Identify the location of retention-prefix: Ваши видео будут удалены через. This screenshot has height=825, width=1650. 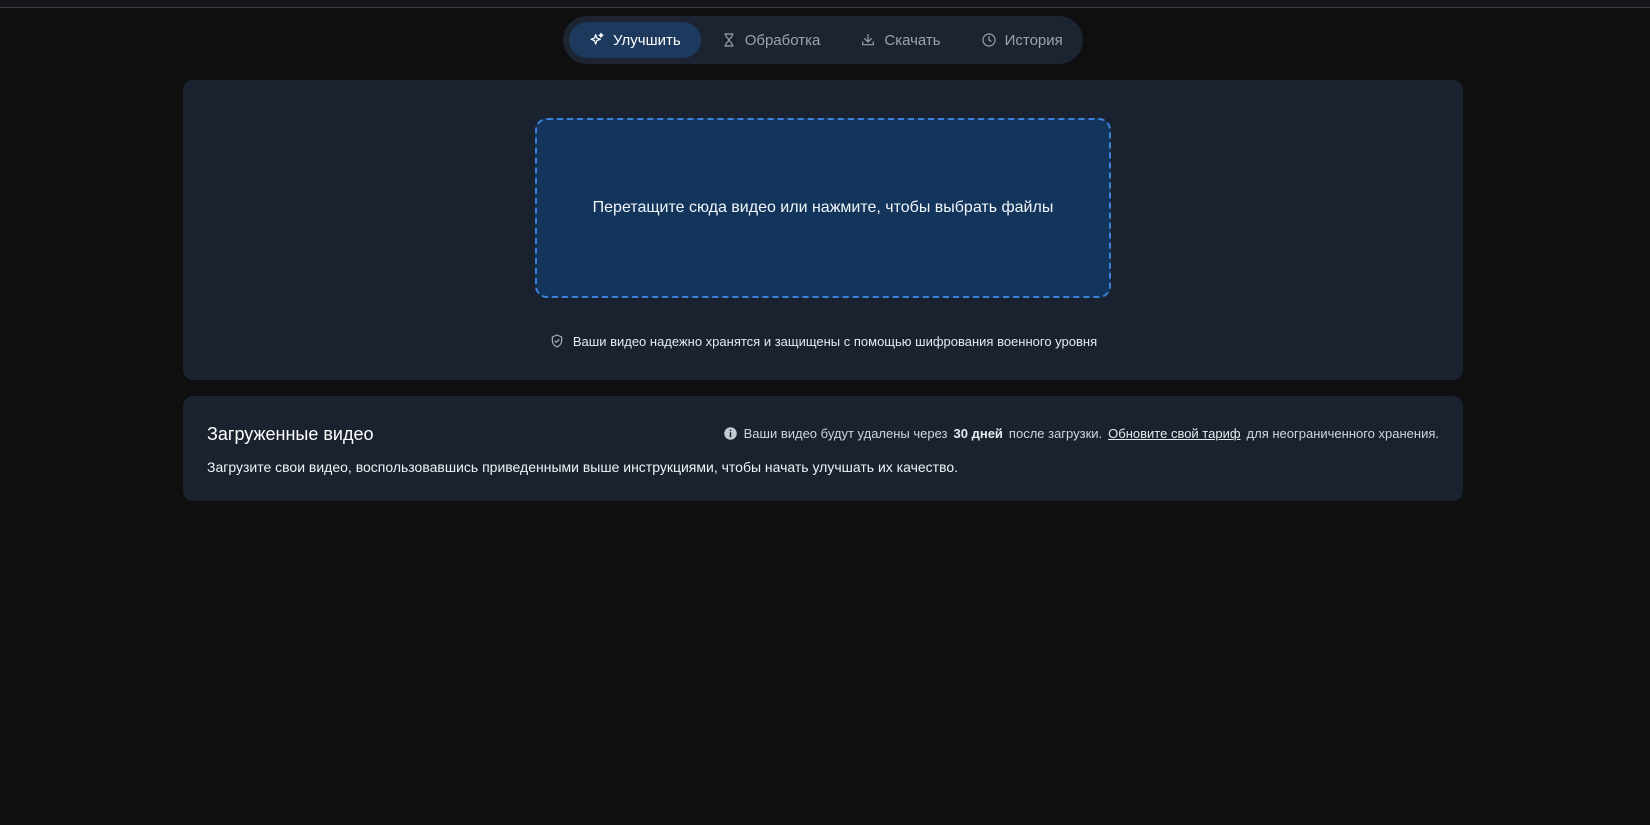
(845, 433).